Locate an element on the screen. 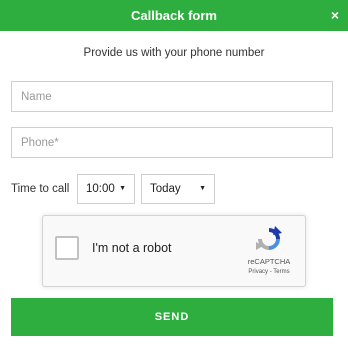 This screenshot has width=348, height=350. time-to-call-label: Time to call is located at coordinates (40, 189).